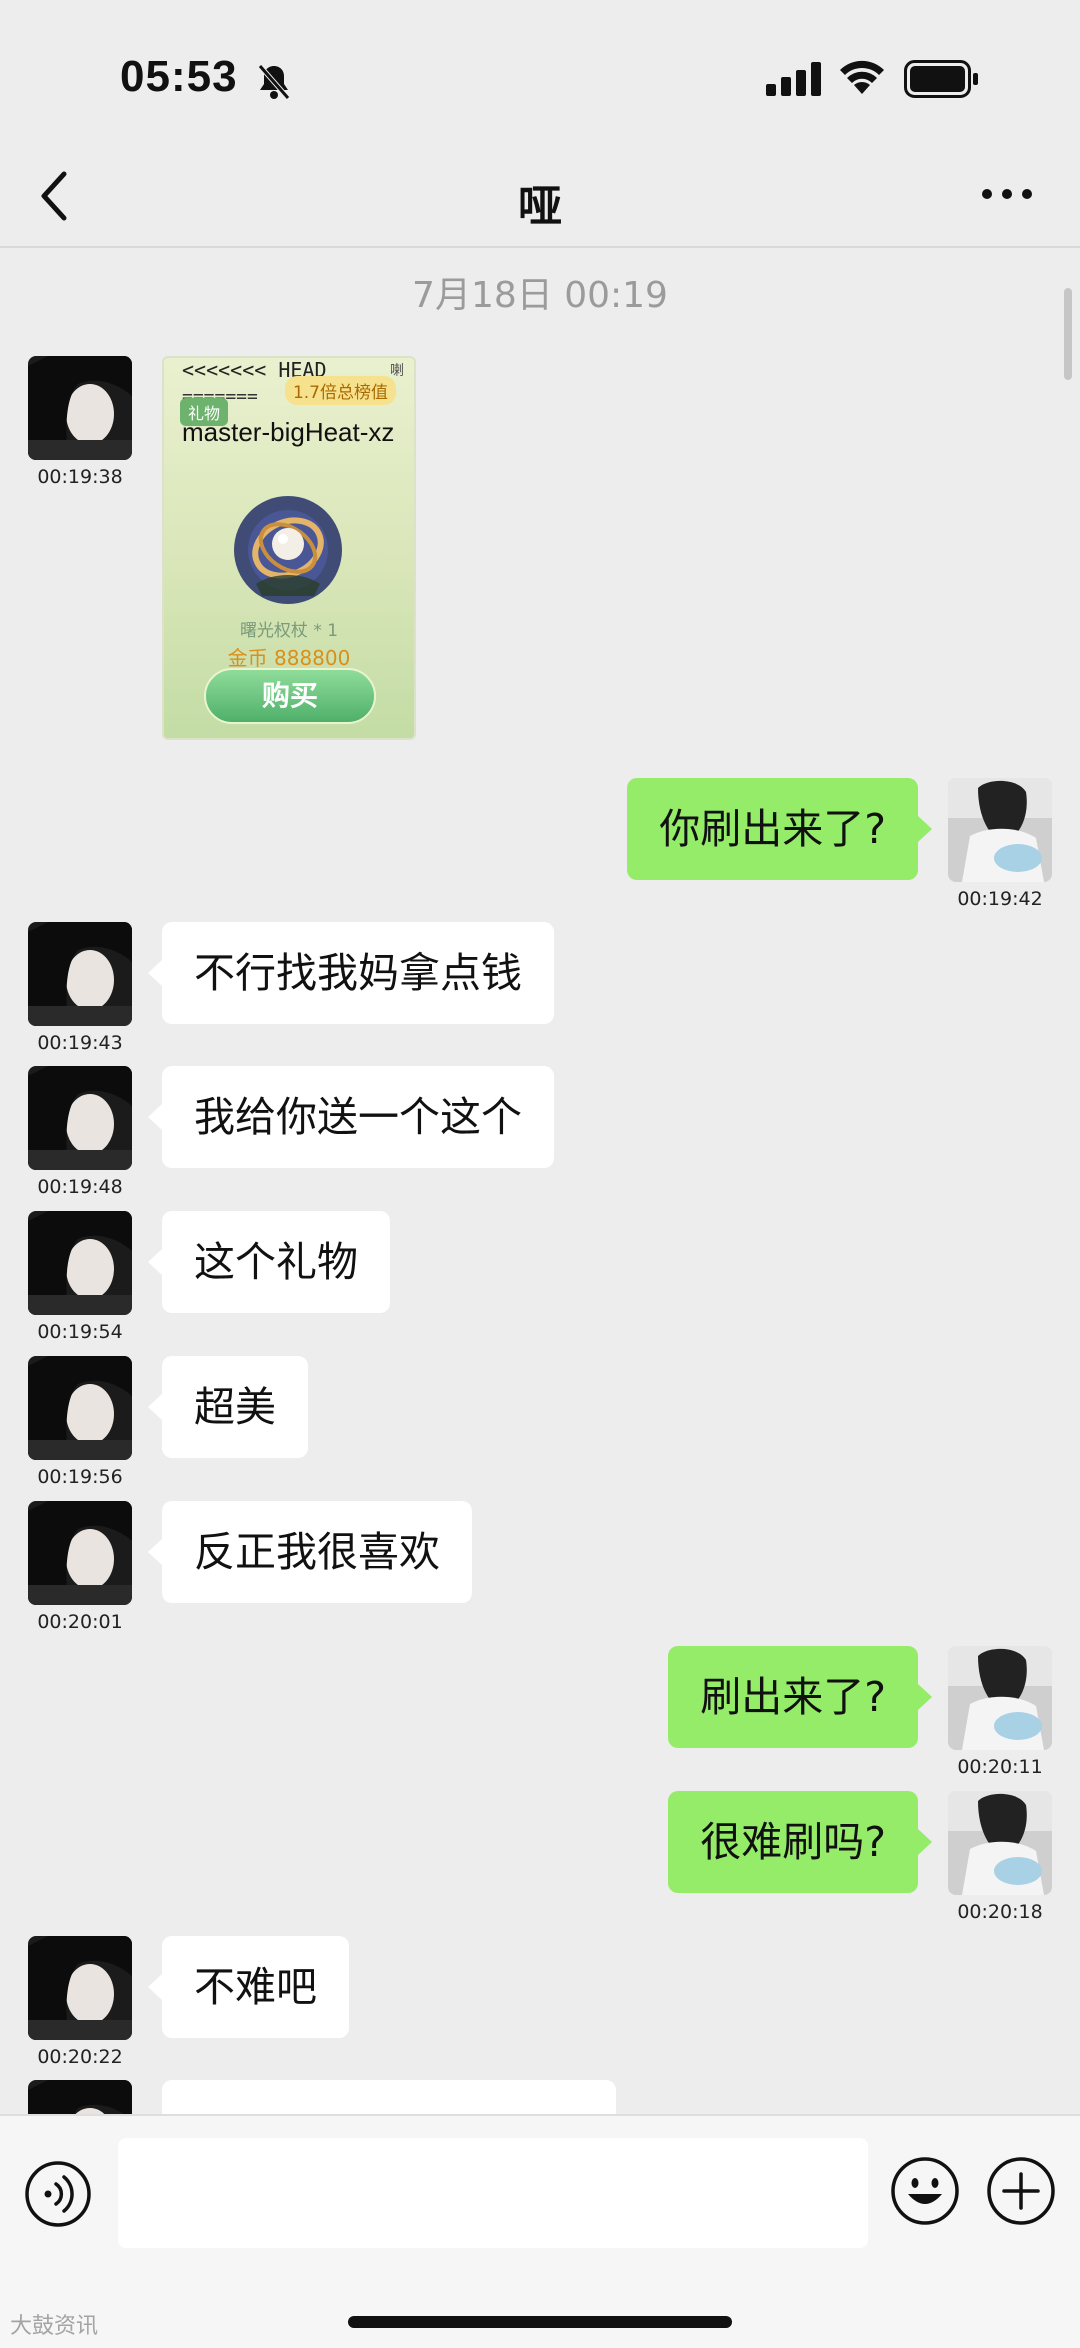 Image resolution: width=1080 pixels, height=2348 pixels. Describe the element at coordinates (289, 631) in the screenshot. I see `gift-caption: 曙光权杖 * 1` at that location.